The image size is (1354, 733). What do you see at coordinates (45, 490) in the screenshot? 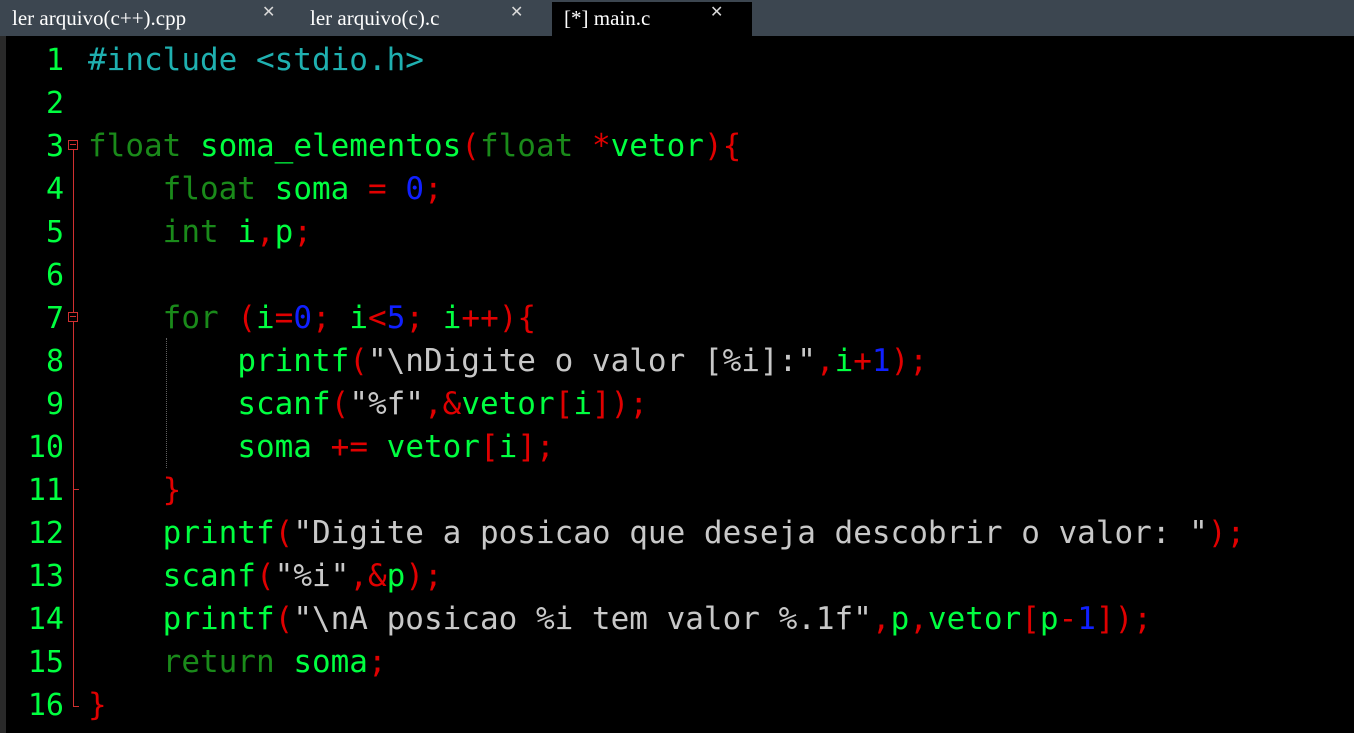
I see `line-number: 11` at bounding box center [45, 490].